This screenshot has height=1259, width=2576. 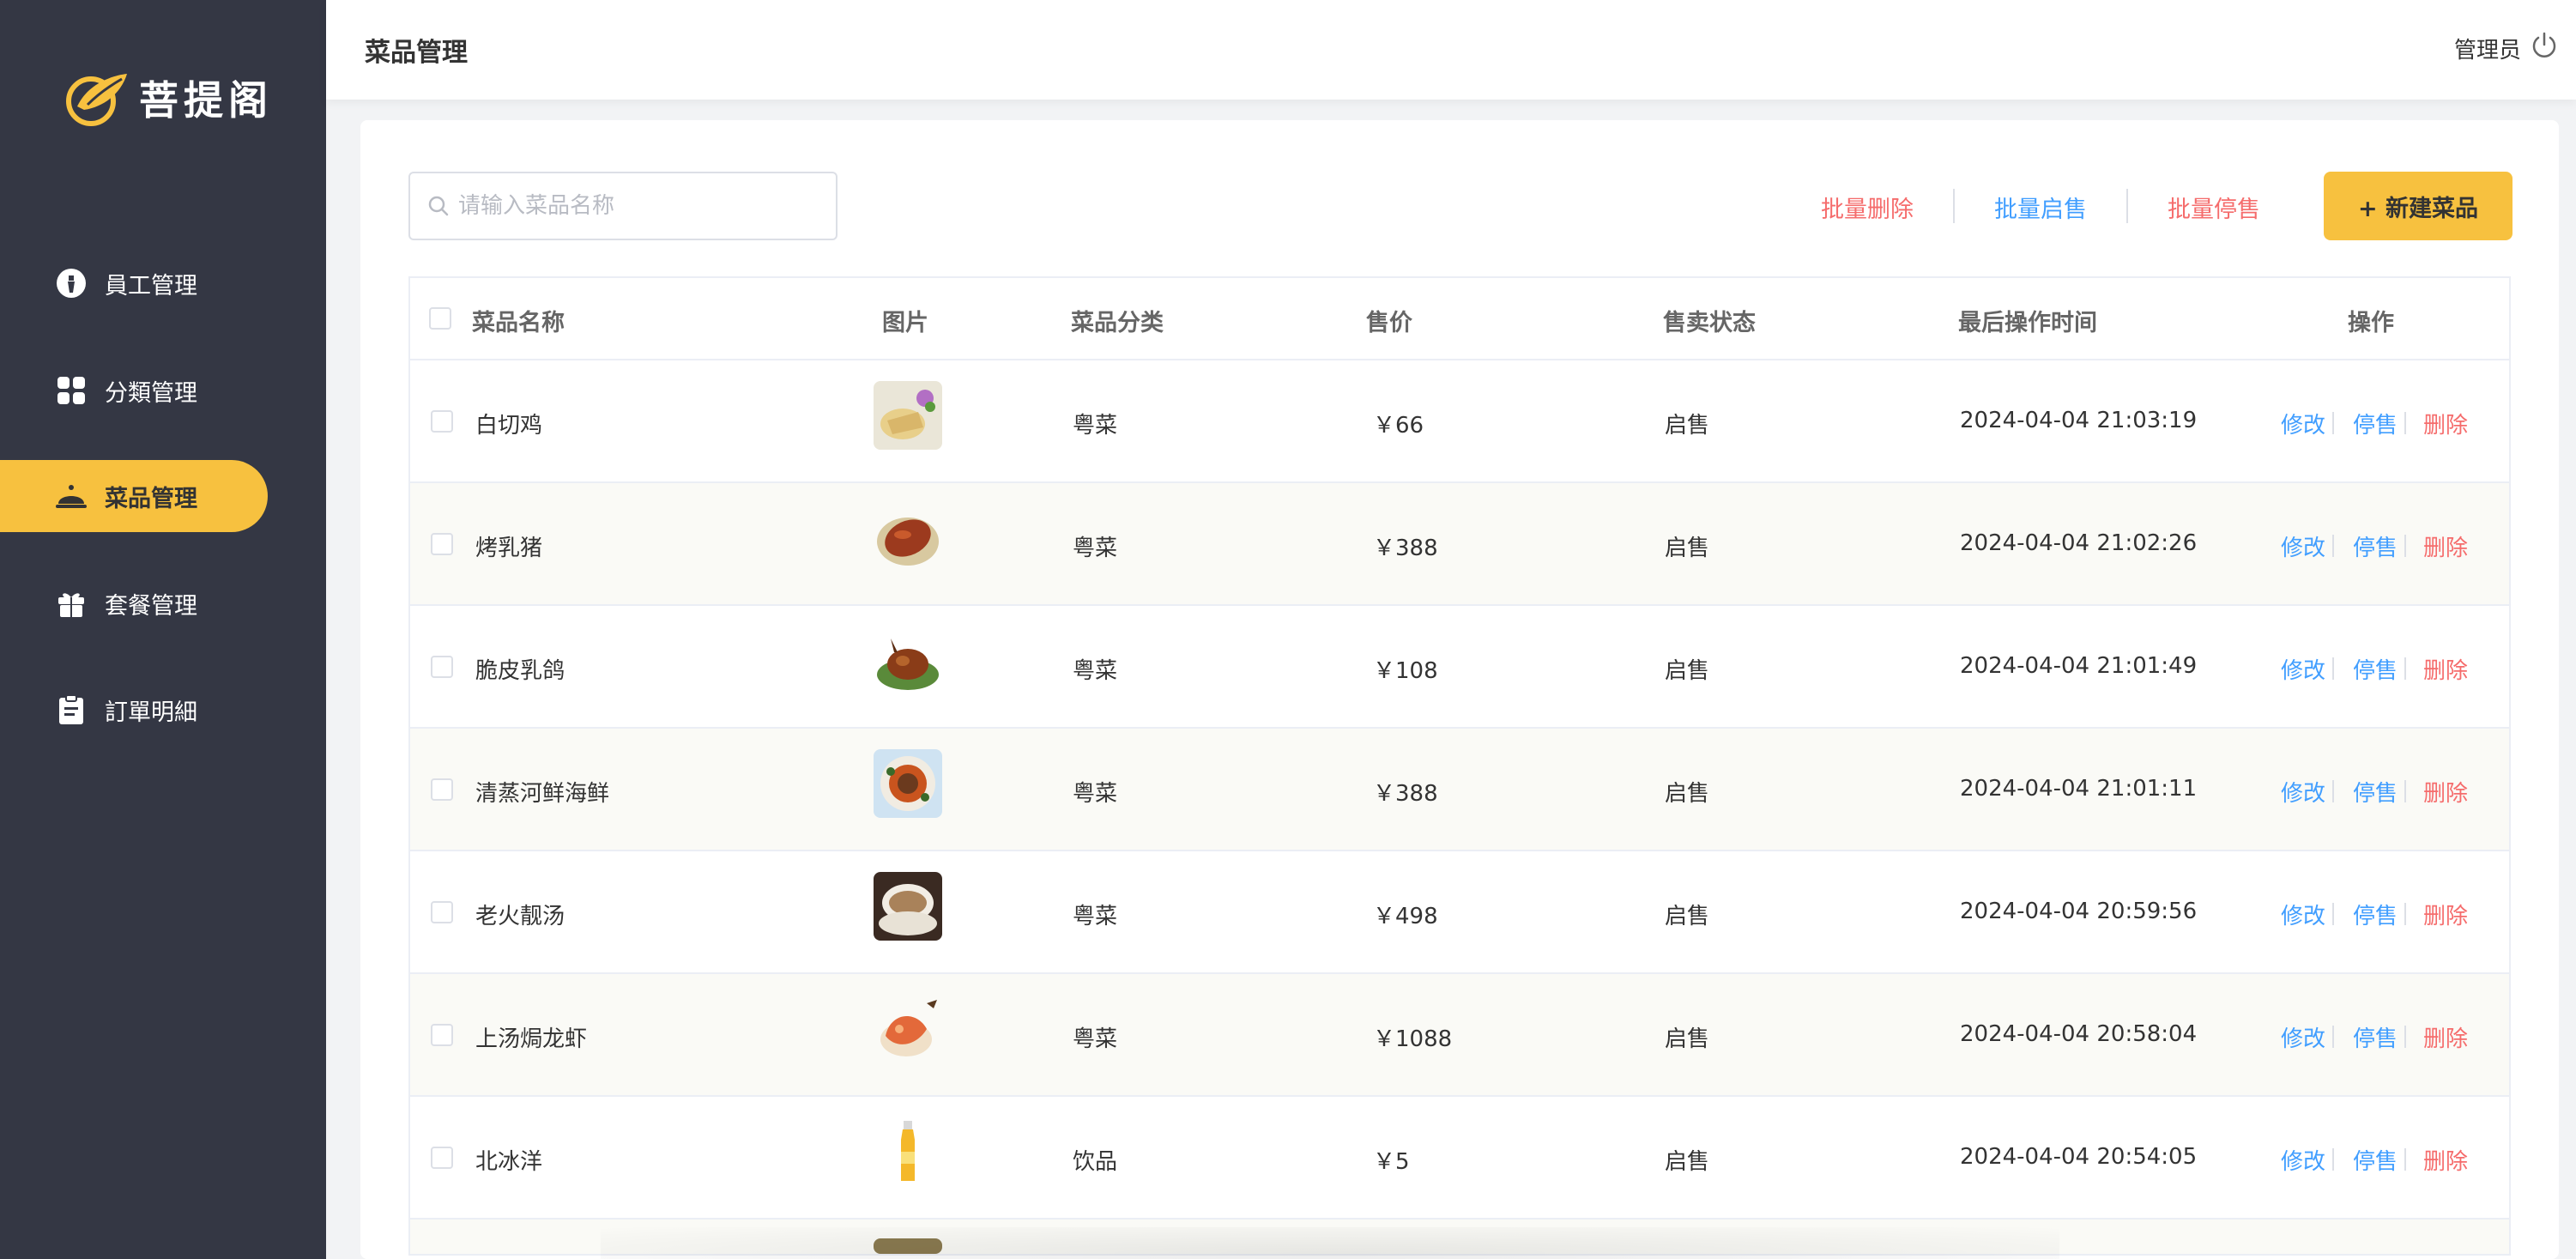 I want to click on dish-image-soda-bottle, so click(x=908, y=1151).